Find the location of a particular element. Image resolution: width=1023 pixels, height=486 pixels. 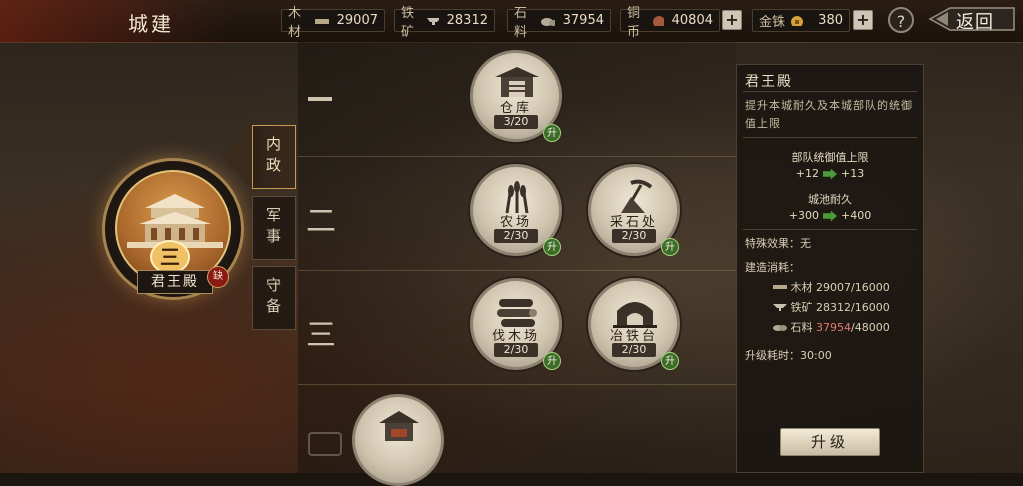

tier-4-label is located at coordinates (325, 444).